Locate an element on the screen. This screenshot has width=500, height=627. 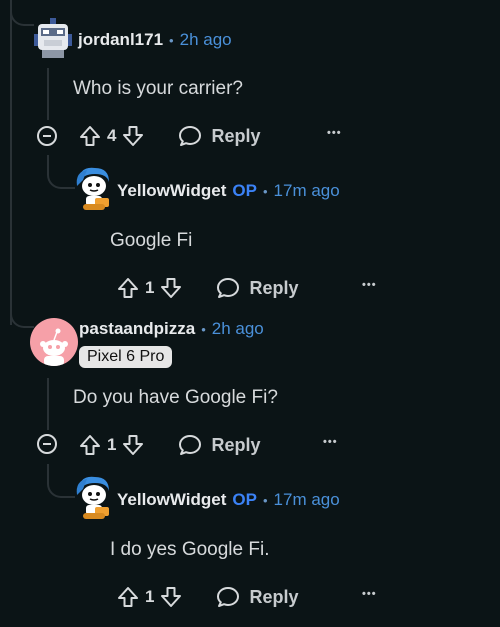
user-flair: Pixel 6 Pro is located at coordinates (126, 357).